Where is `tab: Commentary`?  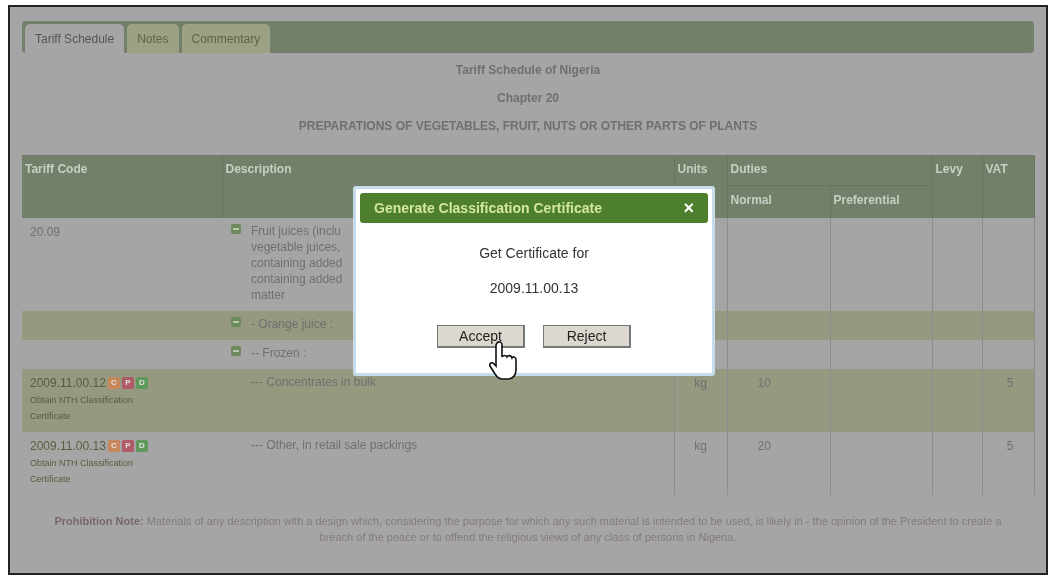
tab: Commentary is located at coordinates (226, 38).